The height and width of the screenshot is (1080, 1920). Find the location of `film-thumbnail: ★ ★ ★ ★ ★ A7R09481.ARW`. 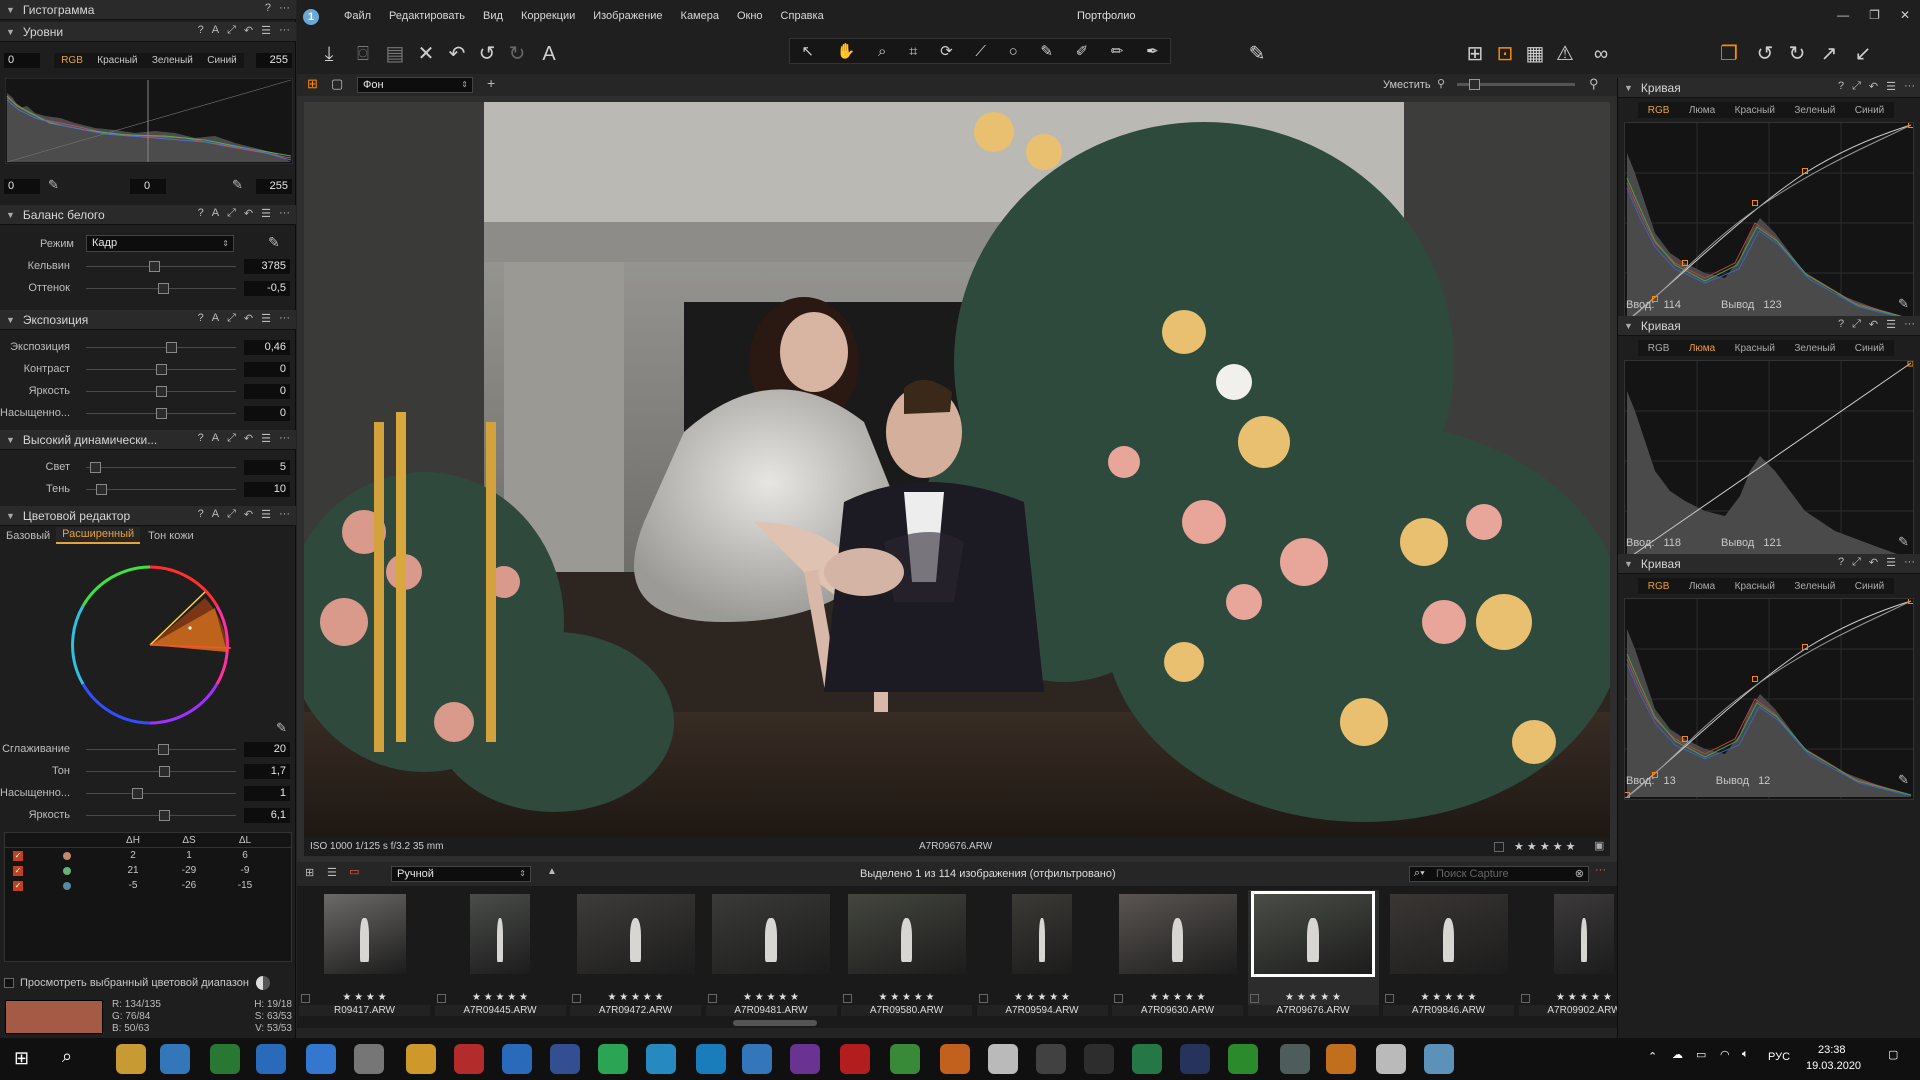

film-thumbnail: ★ ★ ★ ★ ★ A7R09481.ARW is located at coordinates (771, 953).